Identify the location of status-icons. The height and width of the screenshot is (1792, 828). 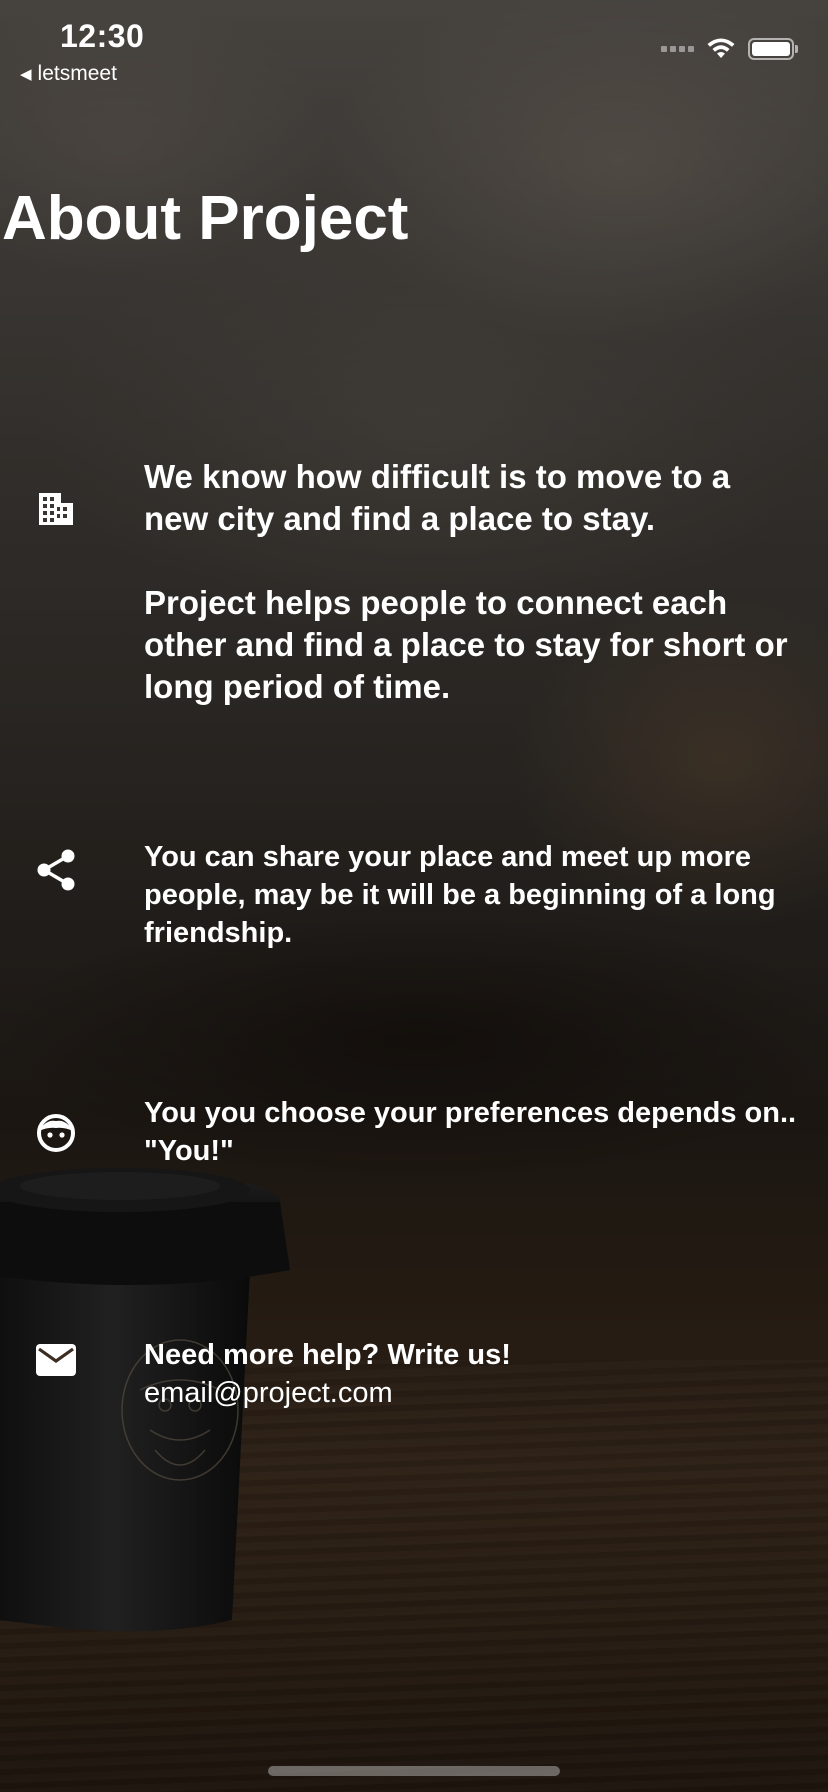
(729, 49).